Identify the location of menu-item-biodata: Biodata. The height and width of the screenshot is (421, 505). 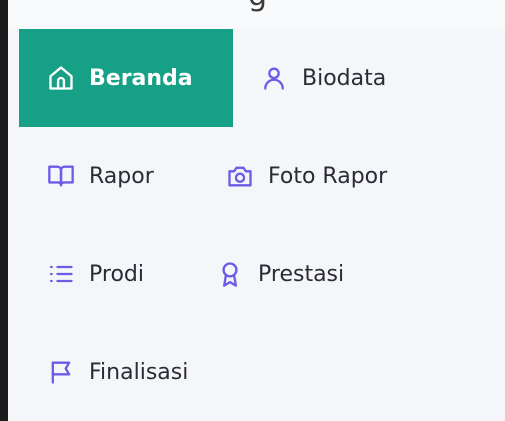
(323, 78).